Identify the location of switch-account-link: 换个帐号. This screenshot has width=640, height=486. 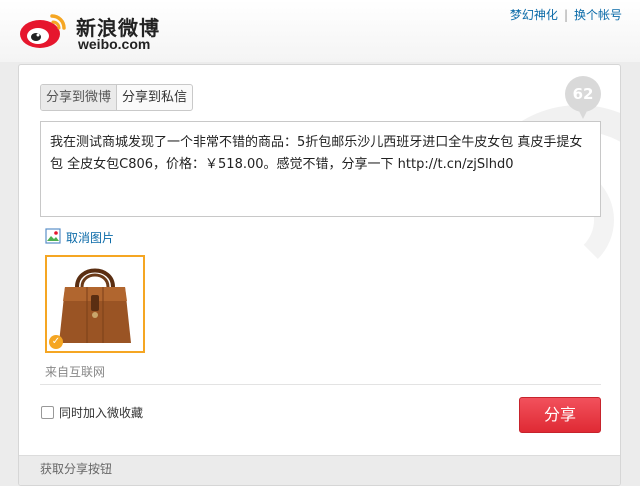
(598, 15).